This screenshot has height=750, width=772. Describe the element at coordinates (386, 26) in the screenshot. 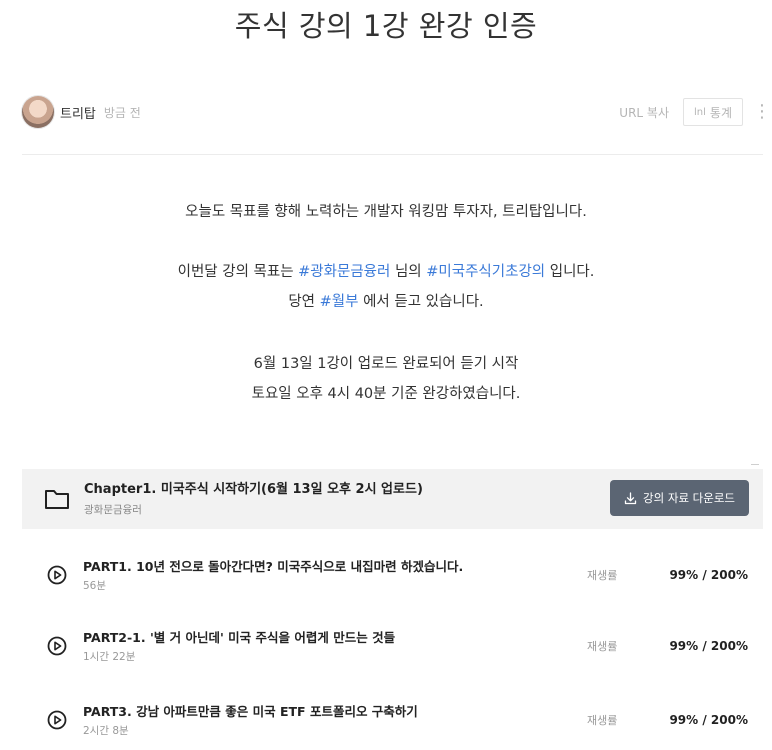

I see `post-title: 주식 강의 1강 완강 인증` at that location.